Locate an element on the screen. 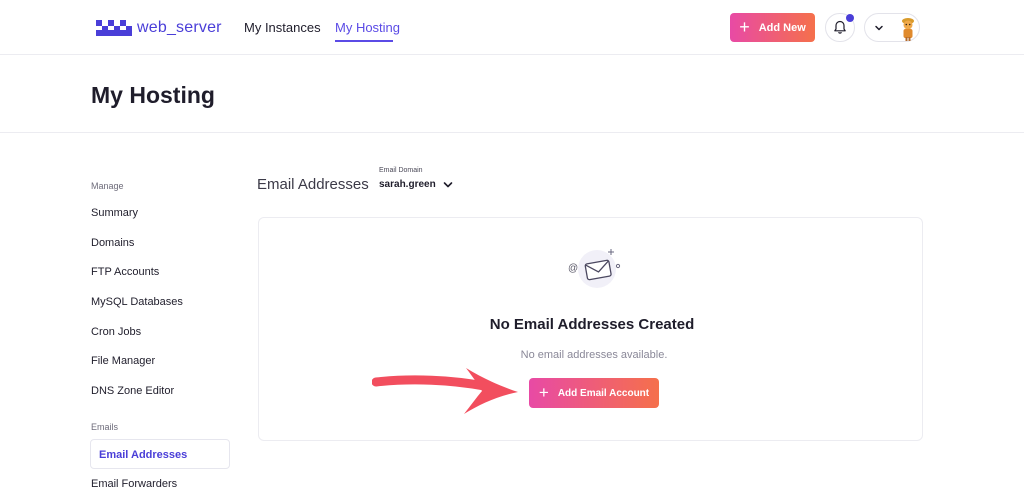  email-domain-select: sarah.green is located at coordinates (407, 184).